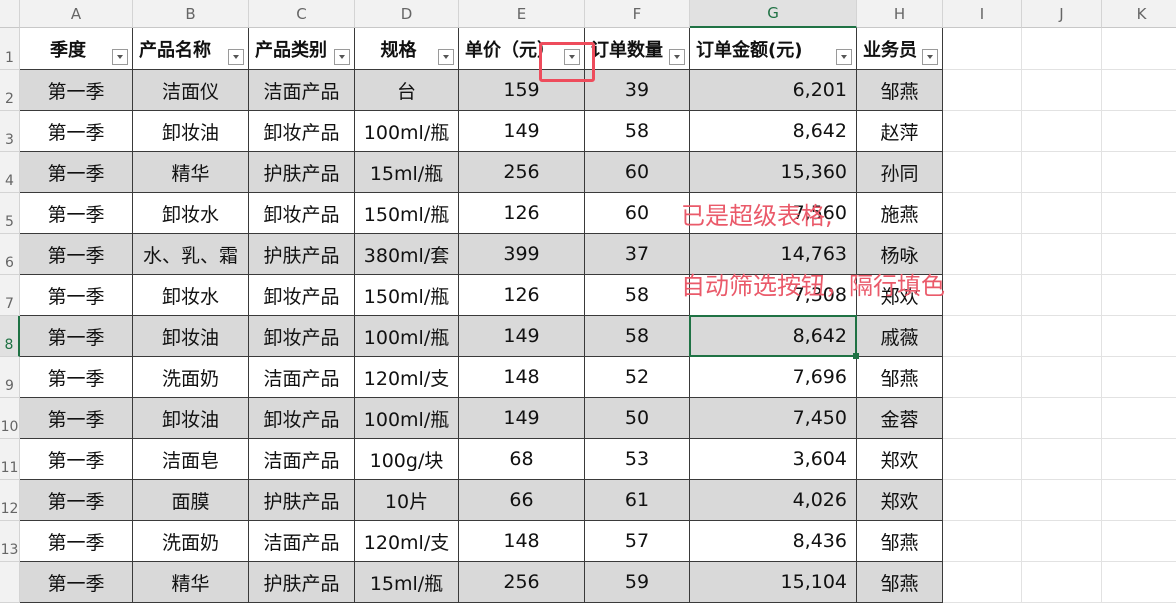  Describe the element at coordinates (637, 418) in the screenshot. I see `table-cell: 50` at that location.